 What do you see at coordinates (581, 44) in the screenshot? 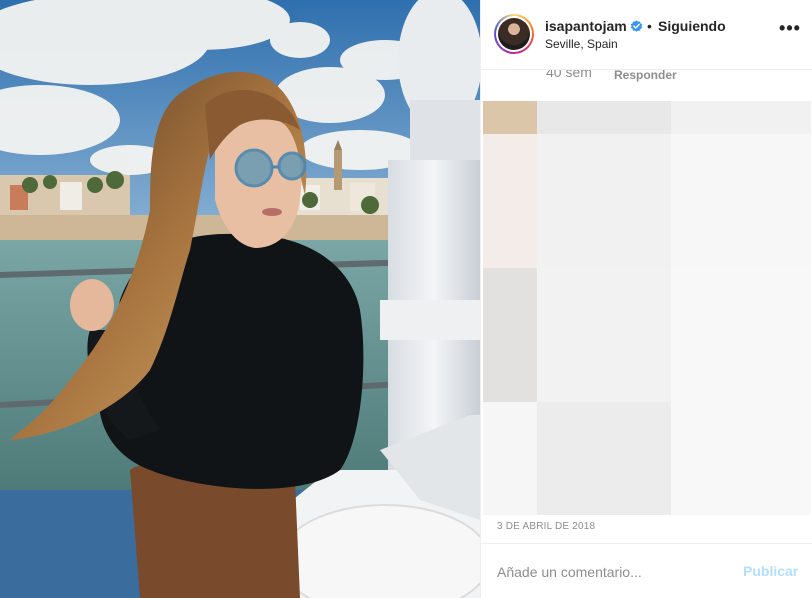
I see `location-link: Seville, Spain` at bounding box center [581, 44].